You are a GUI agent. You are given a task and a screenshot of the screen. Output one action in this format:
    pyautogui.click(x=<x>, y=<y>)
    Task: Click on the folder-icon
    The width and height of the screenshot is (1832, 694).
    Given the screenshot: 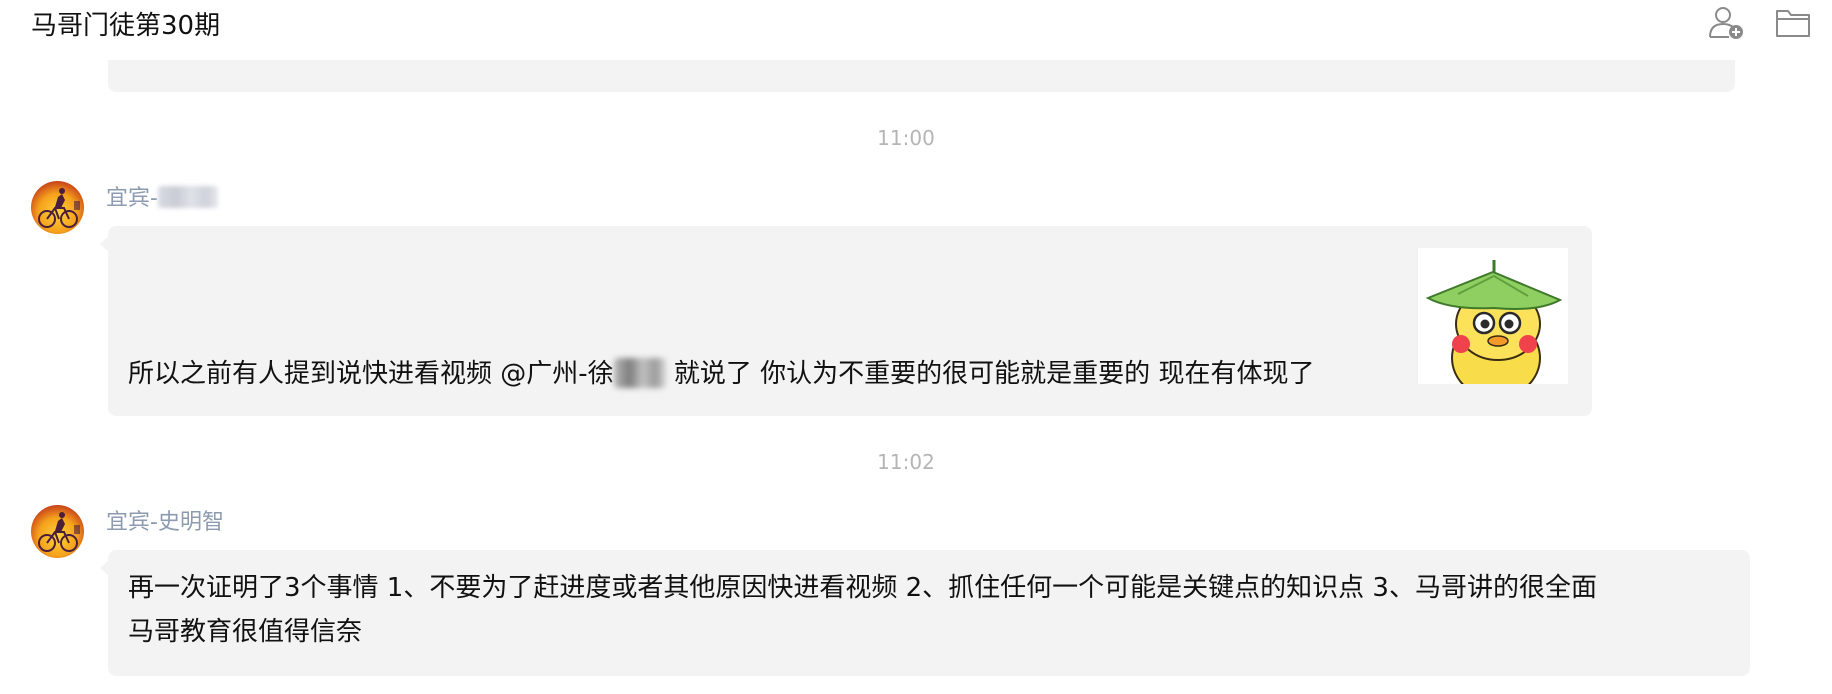 What is the action you would take?
    pyautogui.click(x=1793, y=25)
    